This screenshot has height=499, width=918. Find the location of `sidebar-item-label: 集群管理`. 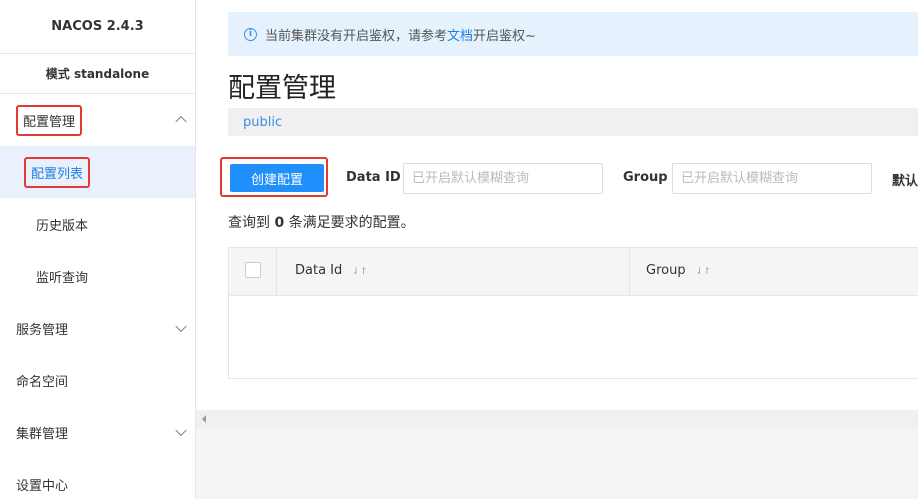

sidebar-item-label: 集群管理 is located at coordinates (42, 434).